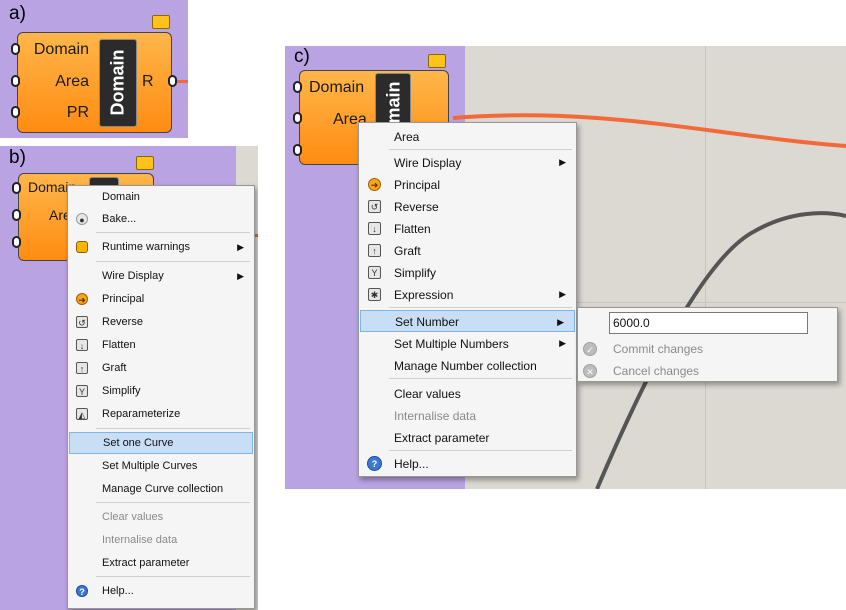 The width and height of the screenshot is (846, 610). What do you see at coordinates (82, 414) in the screenshot?
I see `reparameterize-icon: ◭` at bounding box center [82, 414].